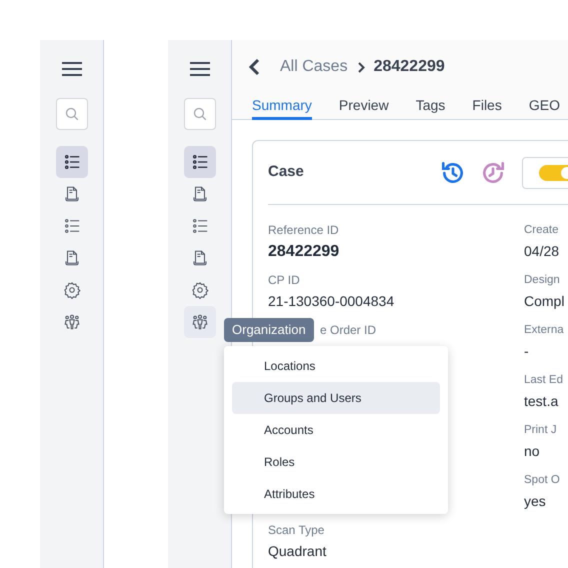 This screenshot has width=568, height=568. Describe the element at coordinates (409, 67) in the screenshot. I see `breadcrumb-current: 28422299` at that location.